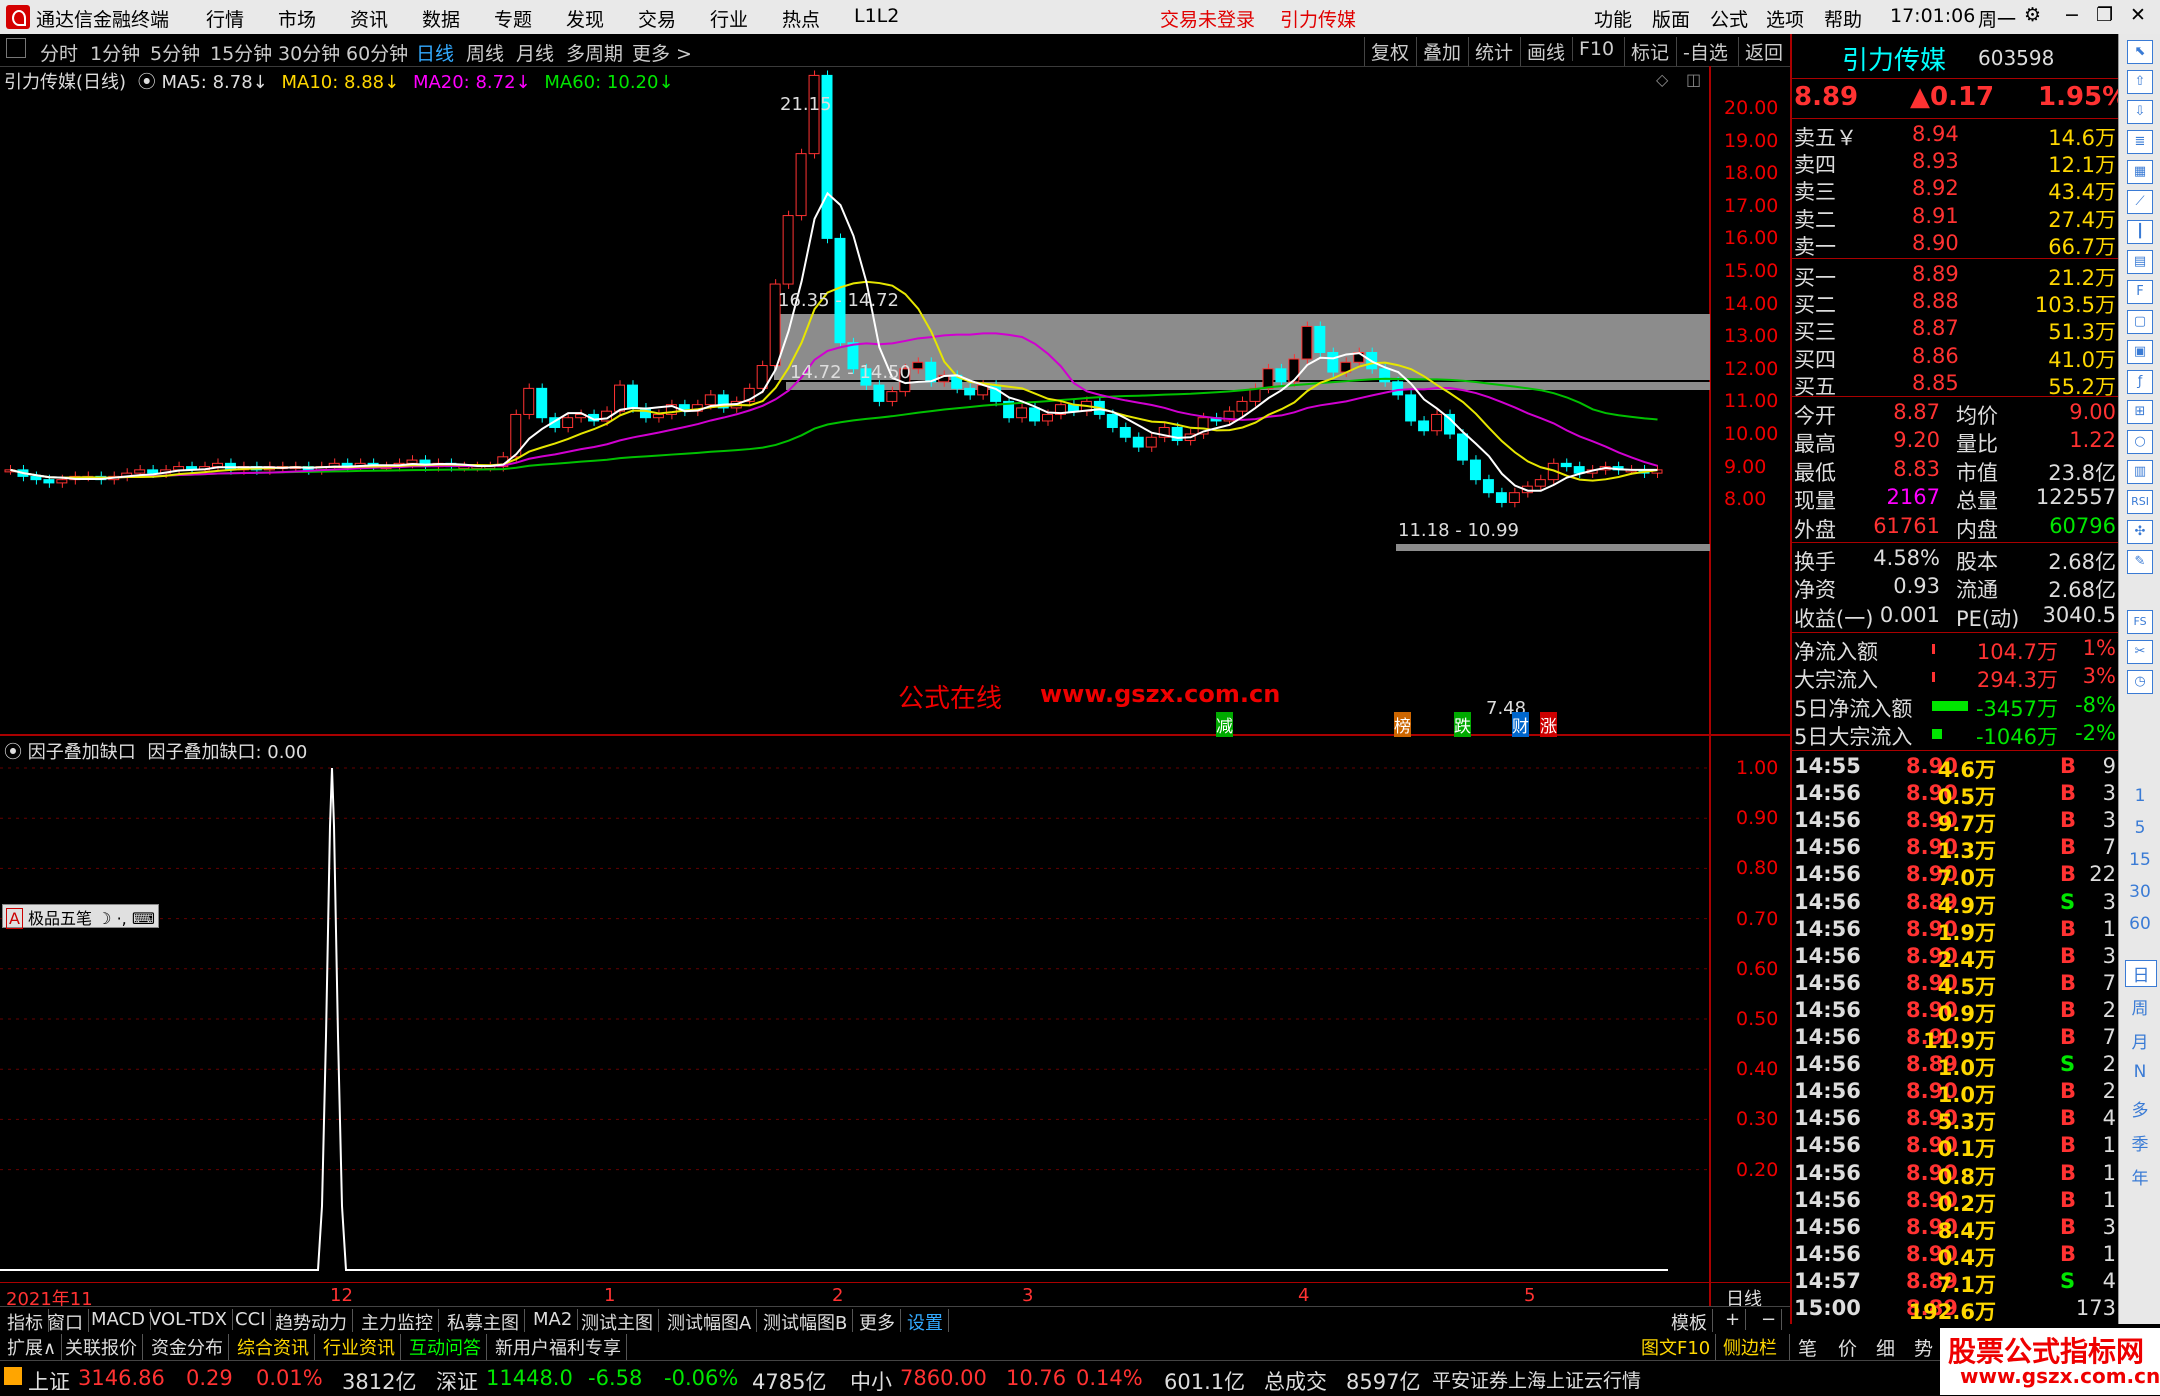 The image size is (2160, 1396). I want to click on period-monthly: 月线, so click(535, 52).